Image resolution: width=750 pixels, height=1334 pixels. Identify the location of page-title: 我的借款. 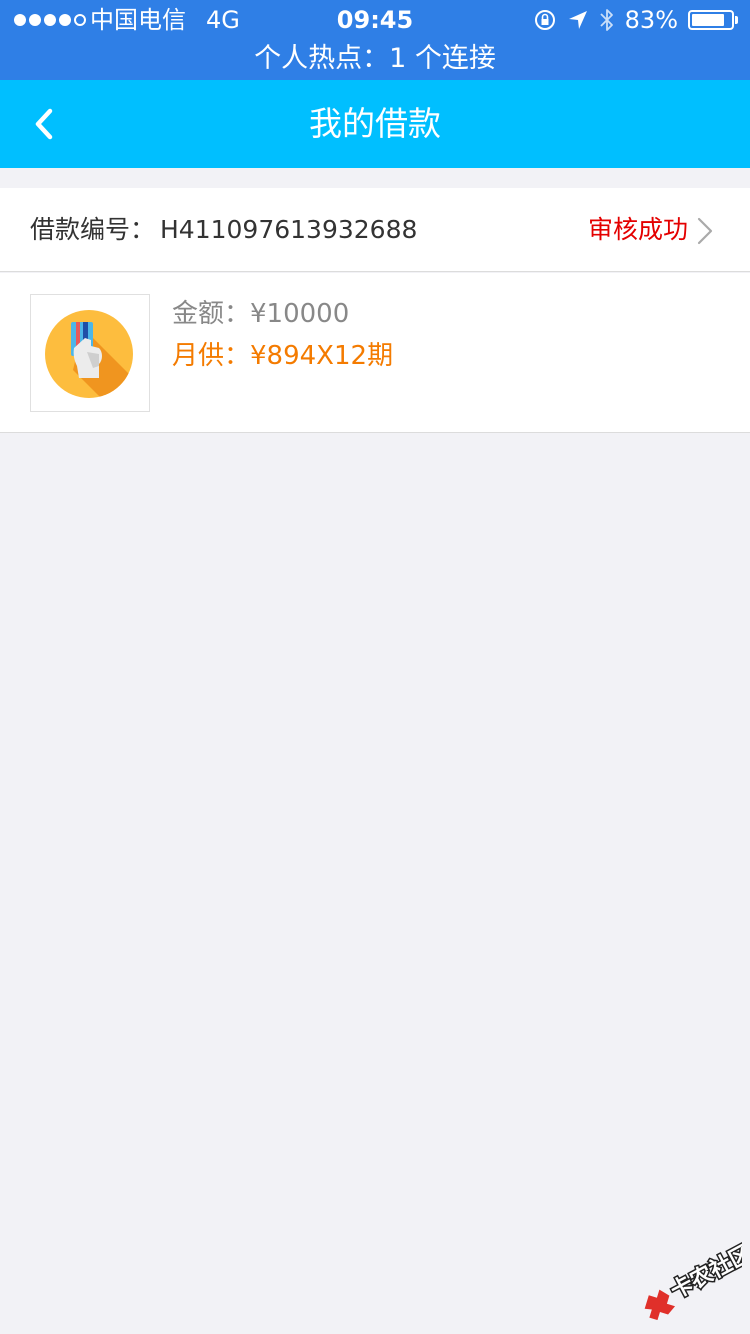
(375, 123).